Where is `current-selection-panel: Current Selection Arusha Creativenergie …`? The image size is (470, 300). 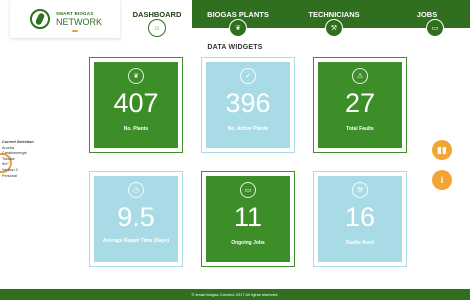
current-selection-panel: Current Selection Arusha Creativenergie … is located at coordinates (18, 159).